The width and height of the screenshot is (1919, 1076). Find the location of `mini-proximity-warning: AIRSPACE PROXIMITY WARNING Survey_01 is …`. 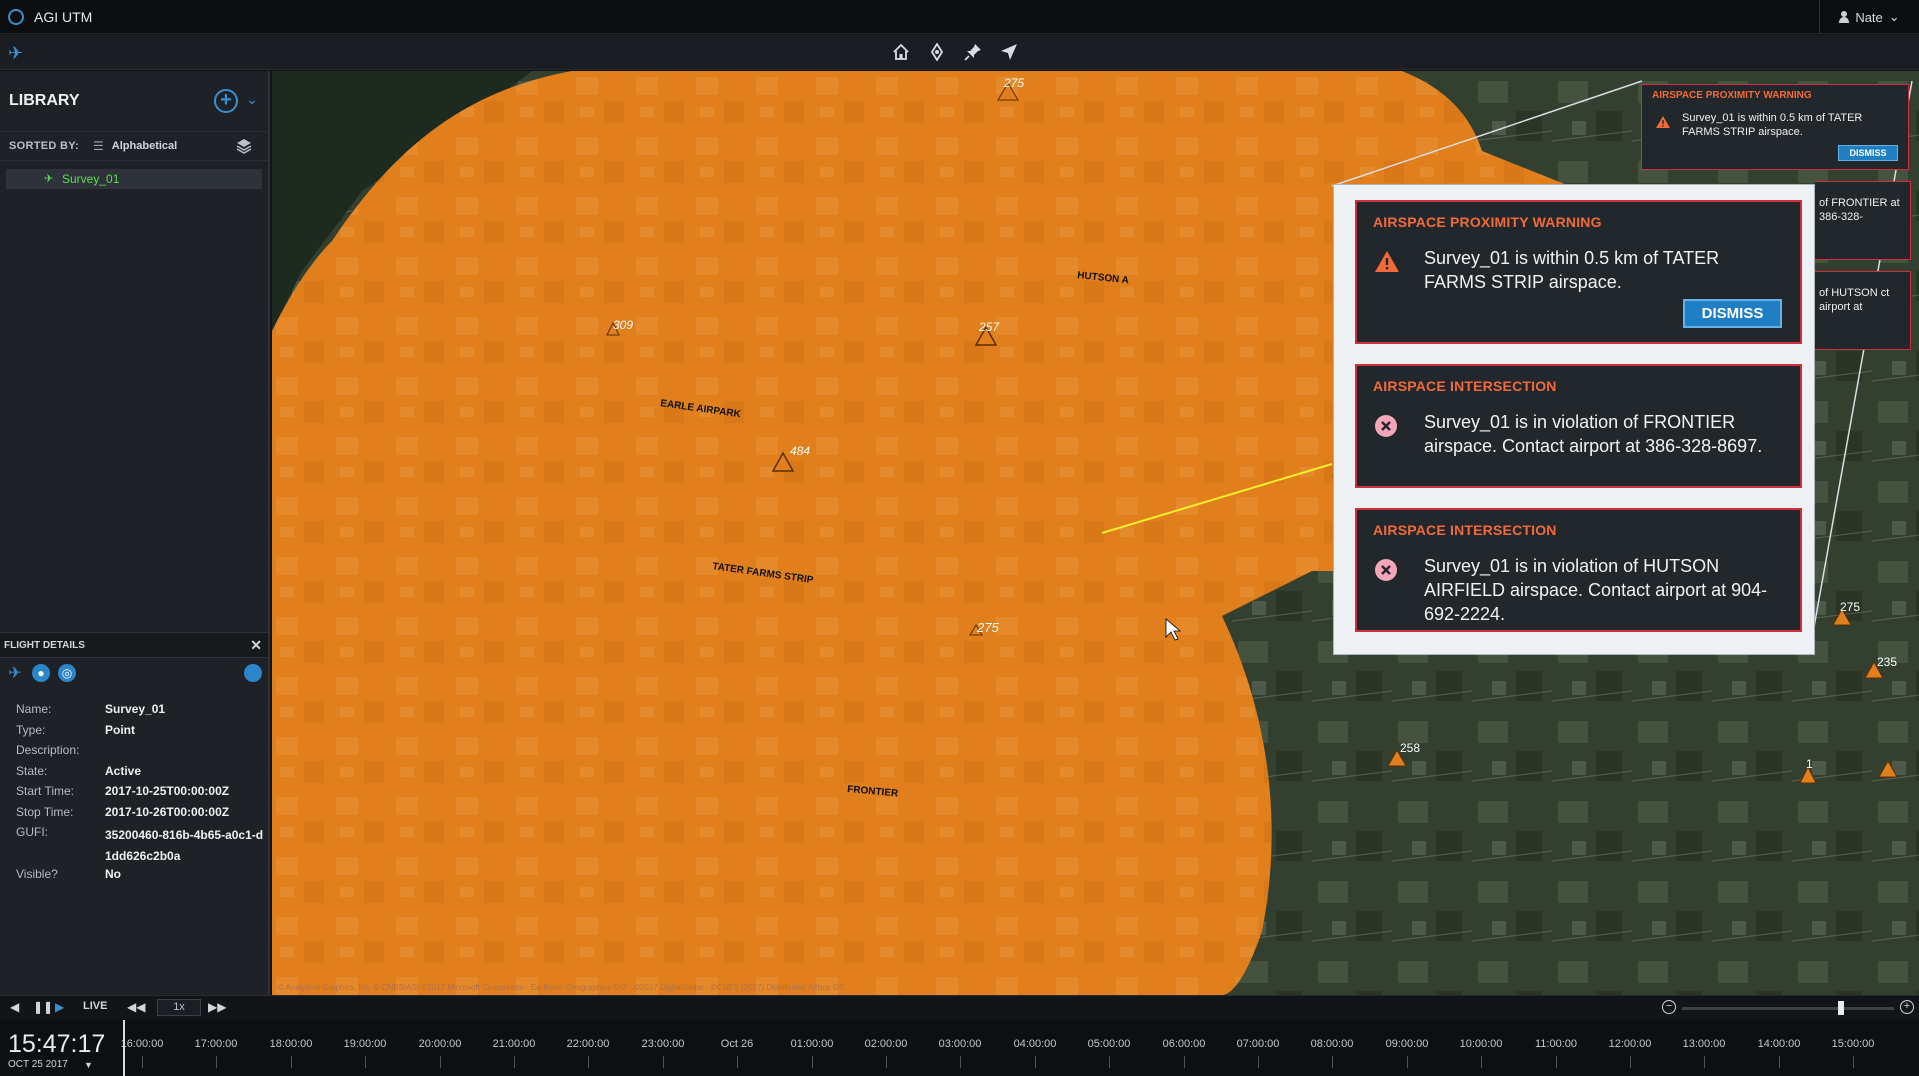

mini-proximity-warning: AIRSPACE PROXIMITY WARNING Survey_01 is … is located at coordinates (1775, 127).